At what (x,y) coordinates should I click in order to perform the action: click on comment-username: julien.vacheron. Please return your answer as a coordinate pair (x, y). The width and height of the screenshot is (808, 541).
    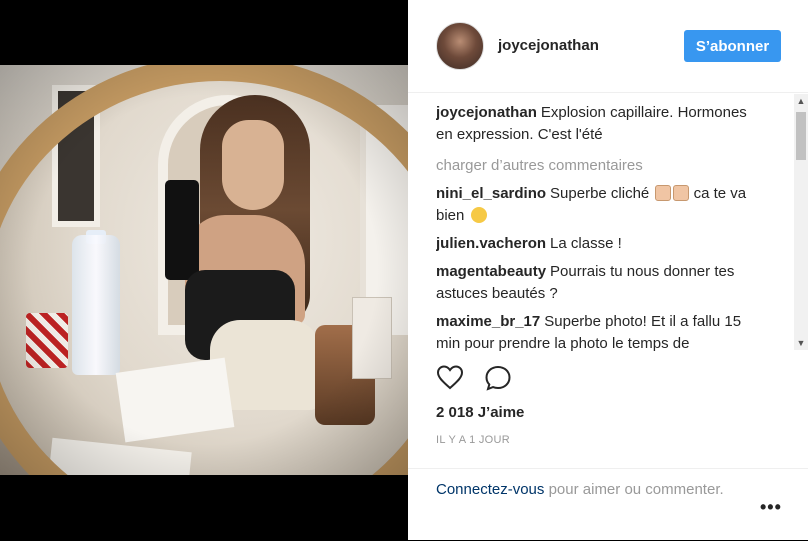
    Looking at the image, I should click on (491, 243).